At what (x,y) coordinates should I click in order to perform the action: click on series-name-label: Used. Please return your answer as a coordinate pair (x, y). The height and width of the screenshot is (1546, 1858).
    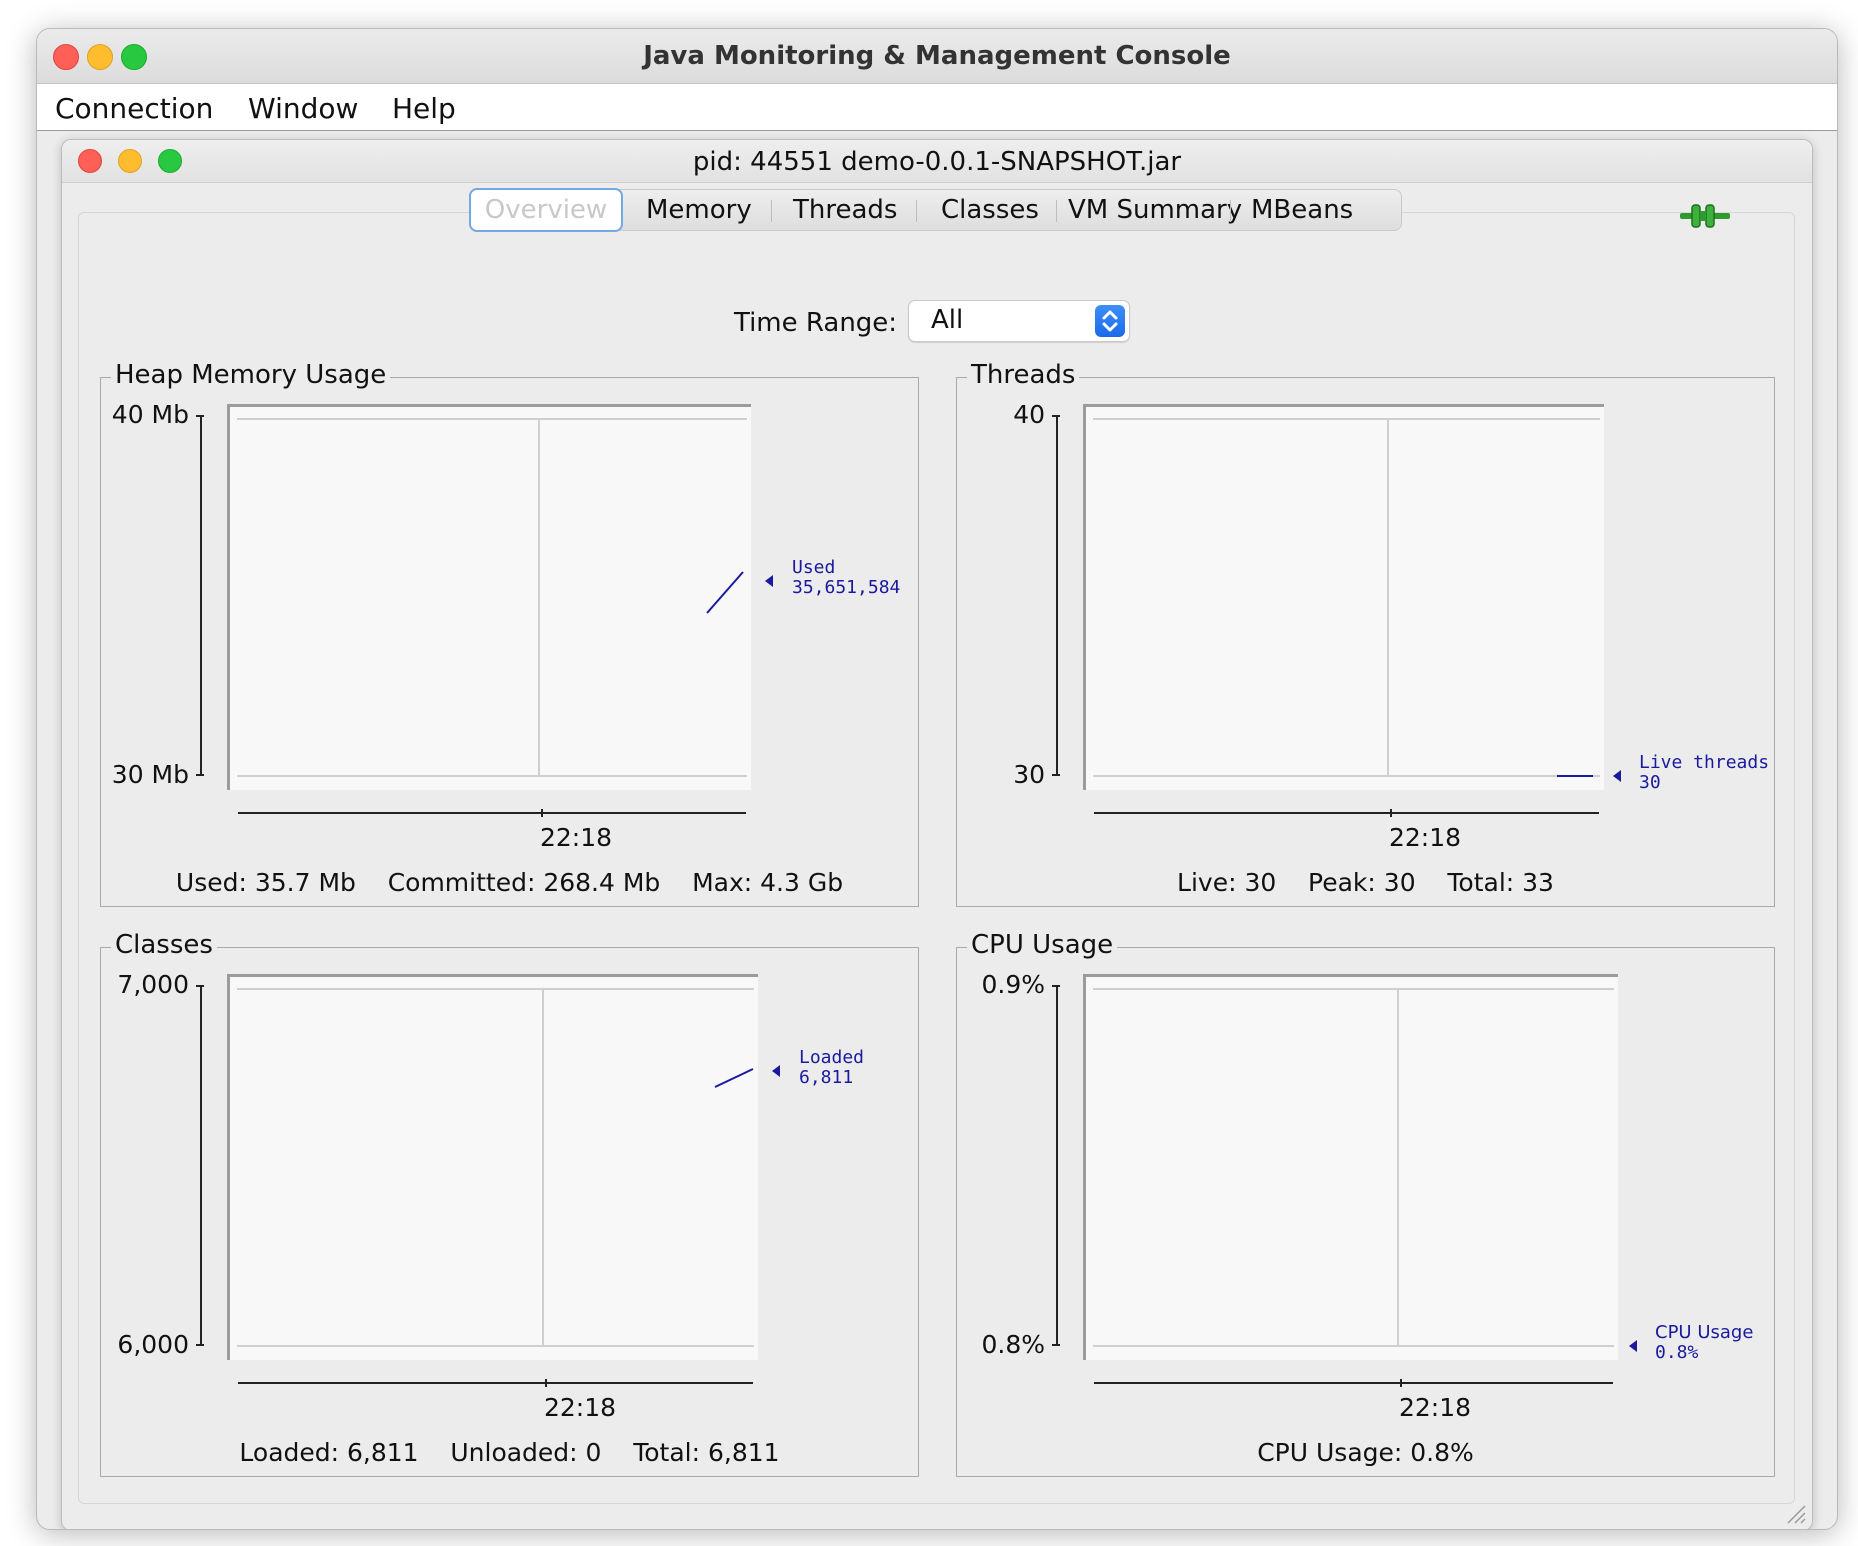
    Looking at the image, I should click on (814, 567).